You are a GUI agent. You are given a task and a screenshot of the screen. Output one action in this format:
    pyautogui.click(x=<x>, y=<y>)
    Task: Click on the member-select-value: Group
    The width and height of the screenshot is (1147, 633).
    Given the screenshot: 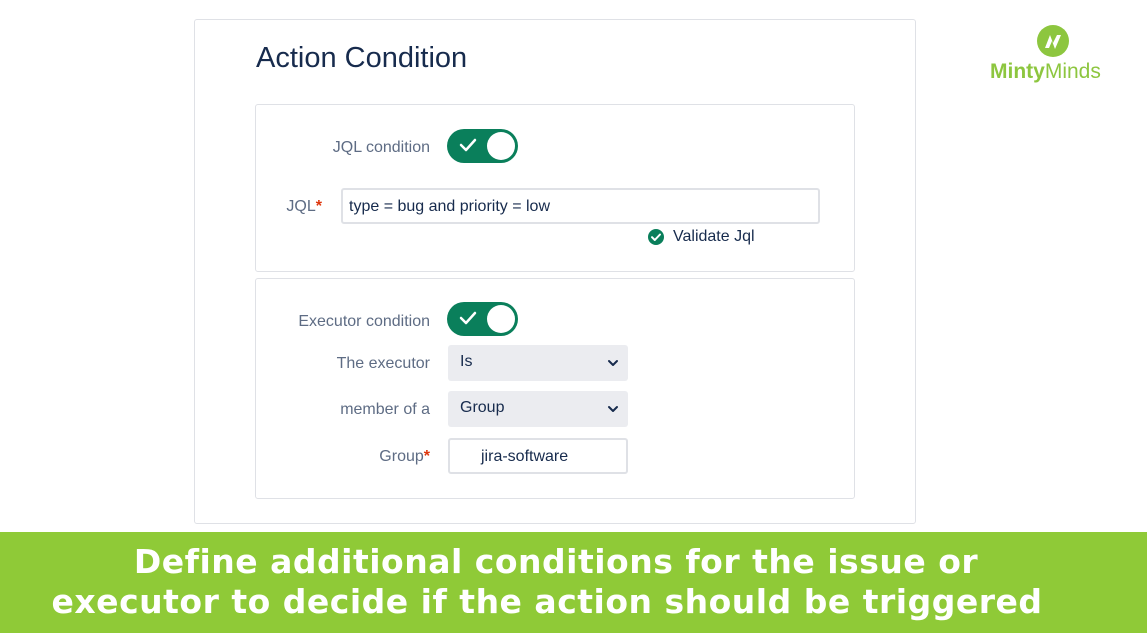 What is the action you would take?
    pyautogui.click(x=482, y=407)
    